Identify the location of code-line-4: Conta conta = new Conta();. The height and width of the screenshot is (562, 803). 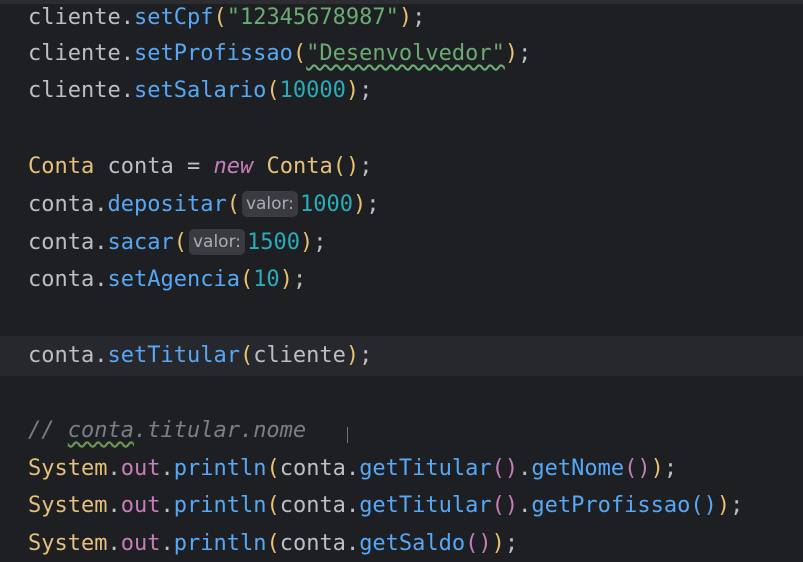
(200, 167).